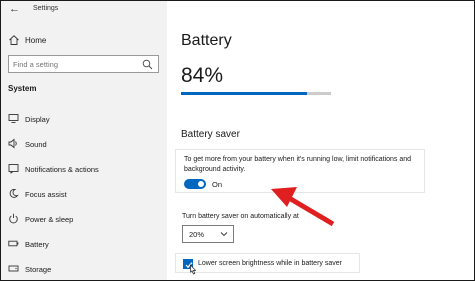 The image size is (475, 281). What do you see at coordinates (84, 119) in the screenshot?
I see `sidebar-item-display: Display` at bounding box center [84, 119].